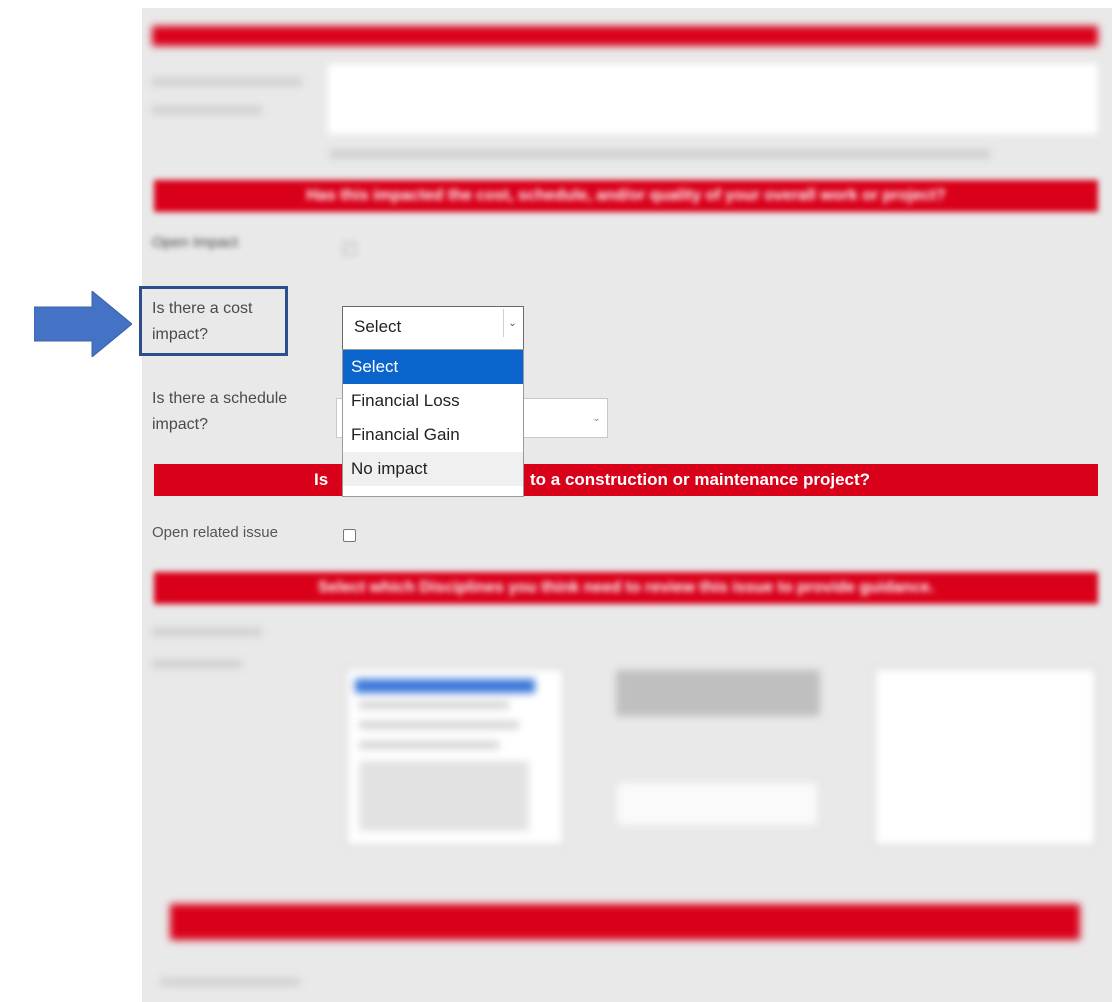 This screenshot has width=1118, height=1002. Describe the element at coordinates (321, 479) in the screenshot. I see `related-header-prefix: Is` at that location.